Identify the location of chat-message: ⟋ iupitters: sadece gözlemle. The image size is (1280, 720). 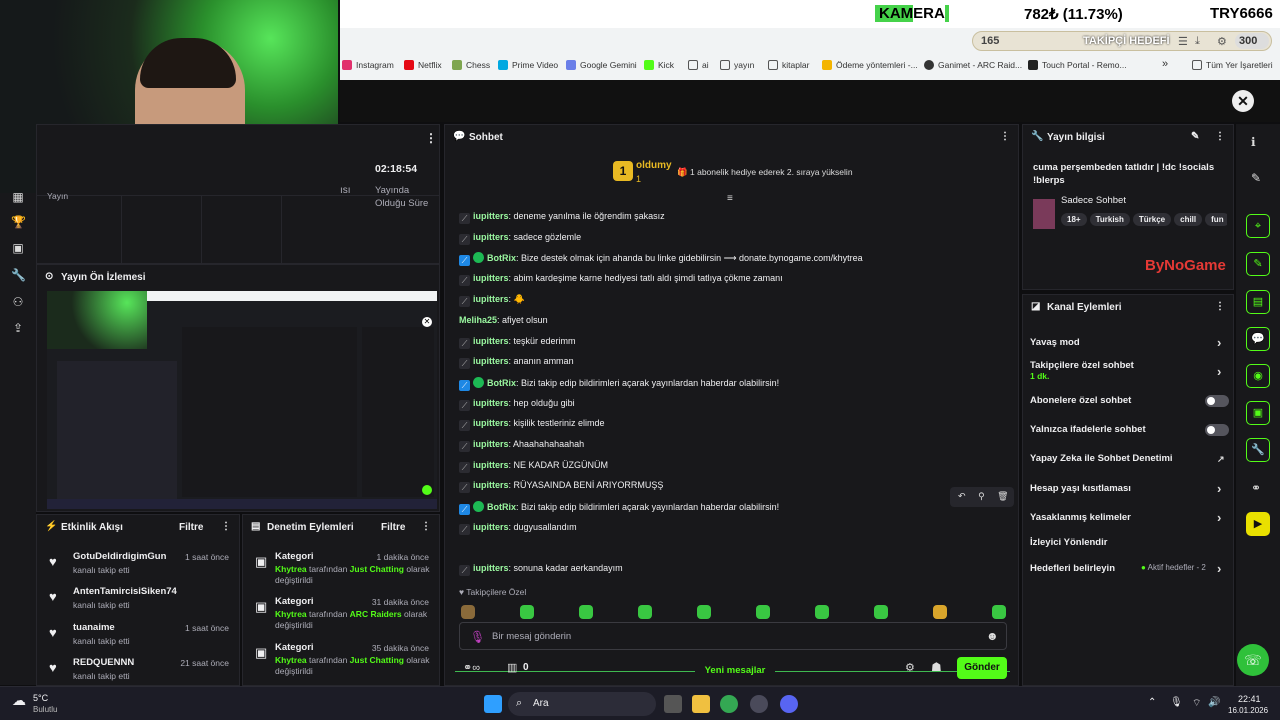
(520, 238).